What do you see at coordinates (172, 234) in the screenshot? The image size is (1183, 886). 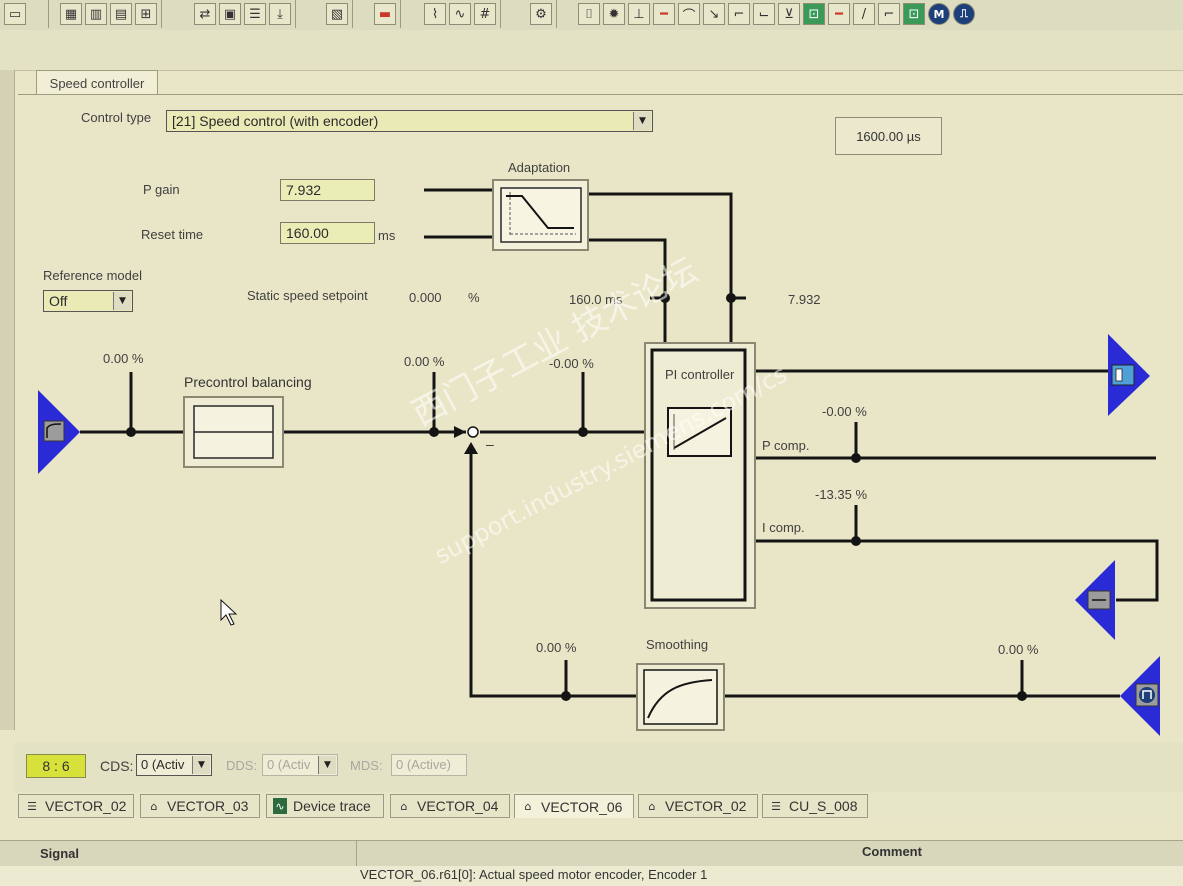 I see `reset-time-label: Reset time` at bounding box center [172, 234].